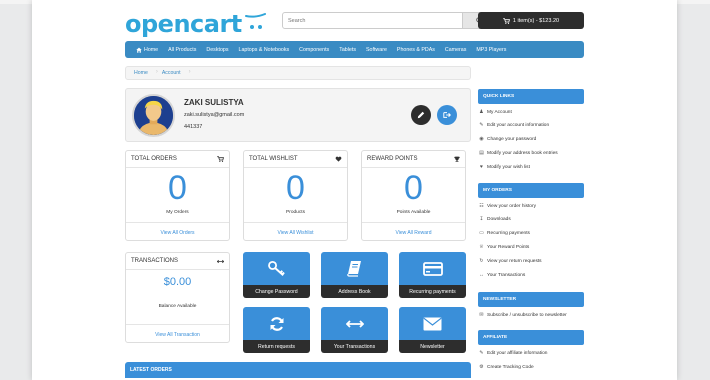  I want to click on view-all-wishlist-link: View All Wishlist, so click(295, 233).